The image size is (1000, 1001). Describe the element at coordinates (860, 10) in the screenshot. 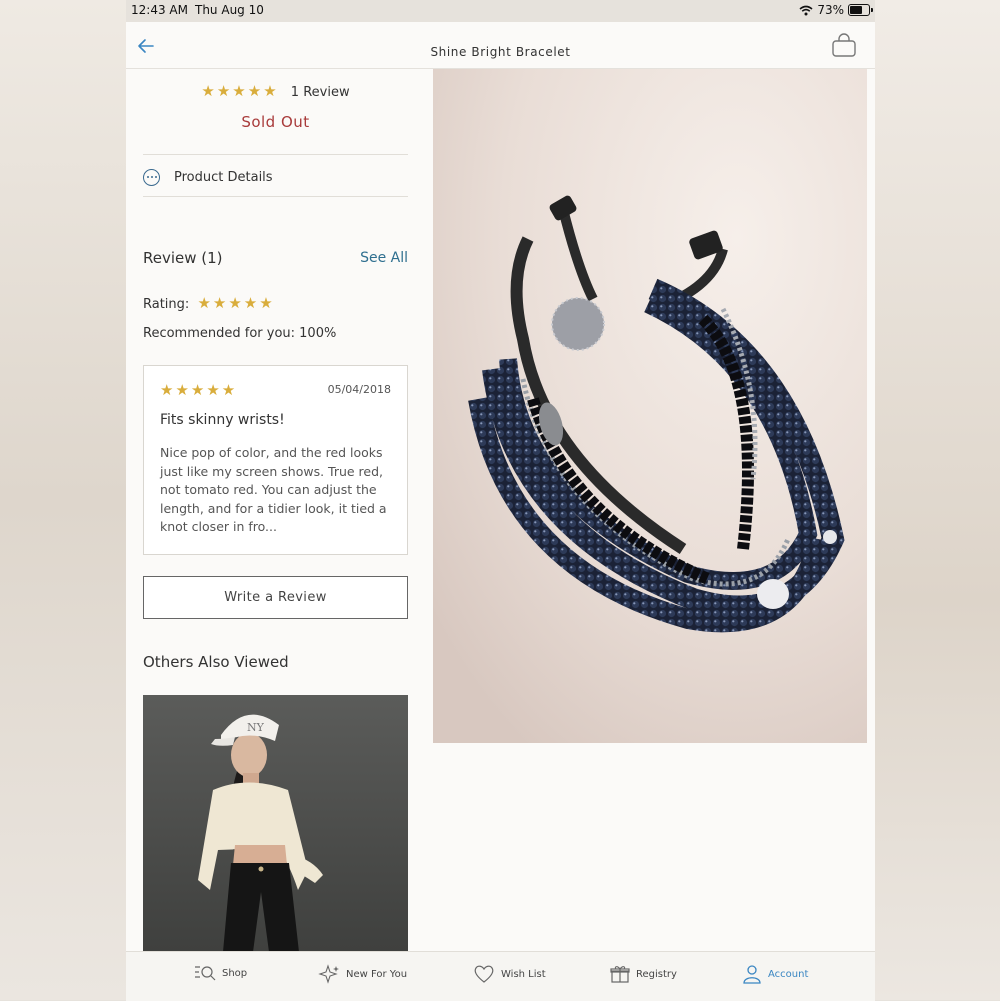

I see `battery-icon` at that location.